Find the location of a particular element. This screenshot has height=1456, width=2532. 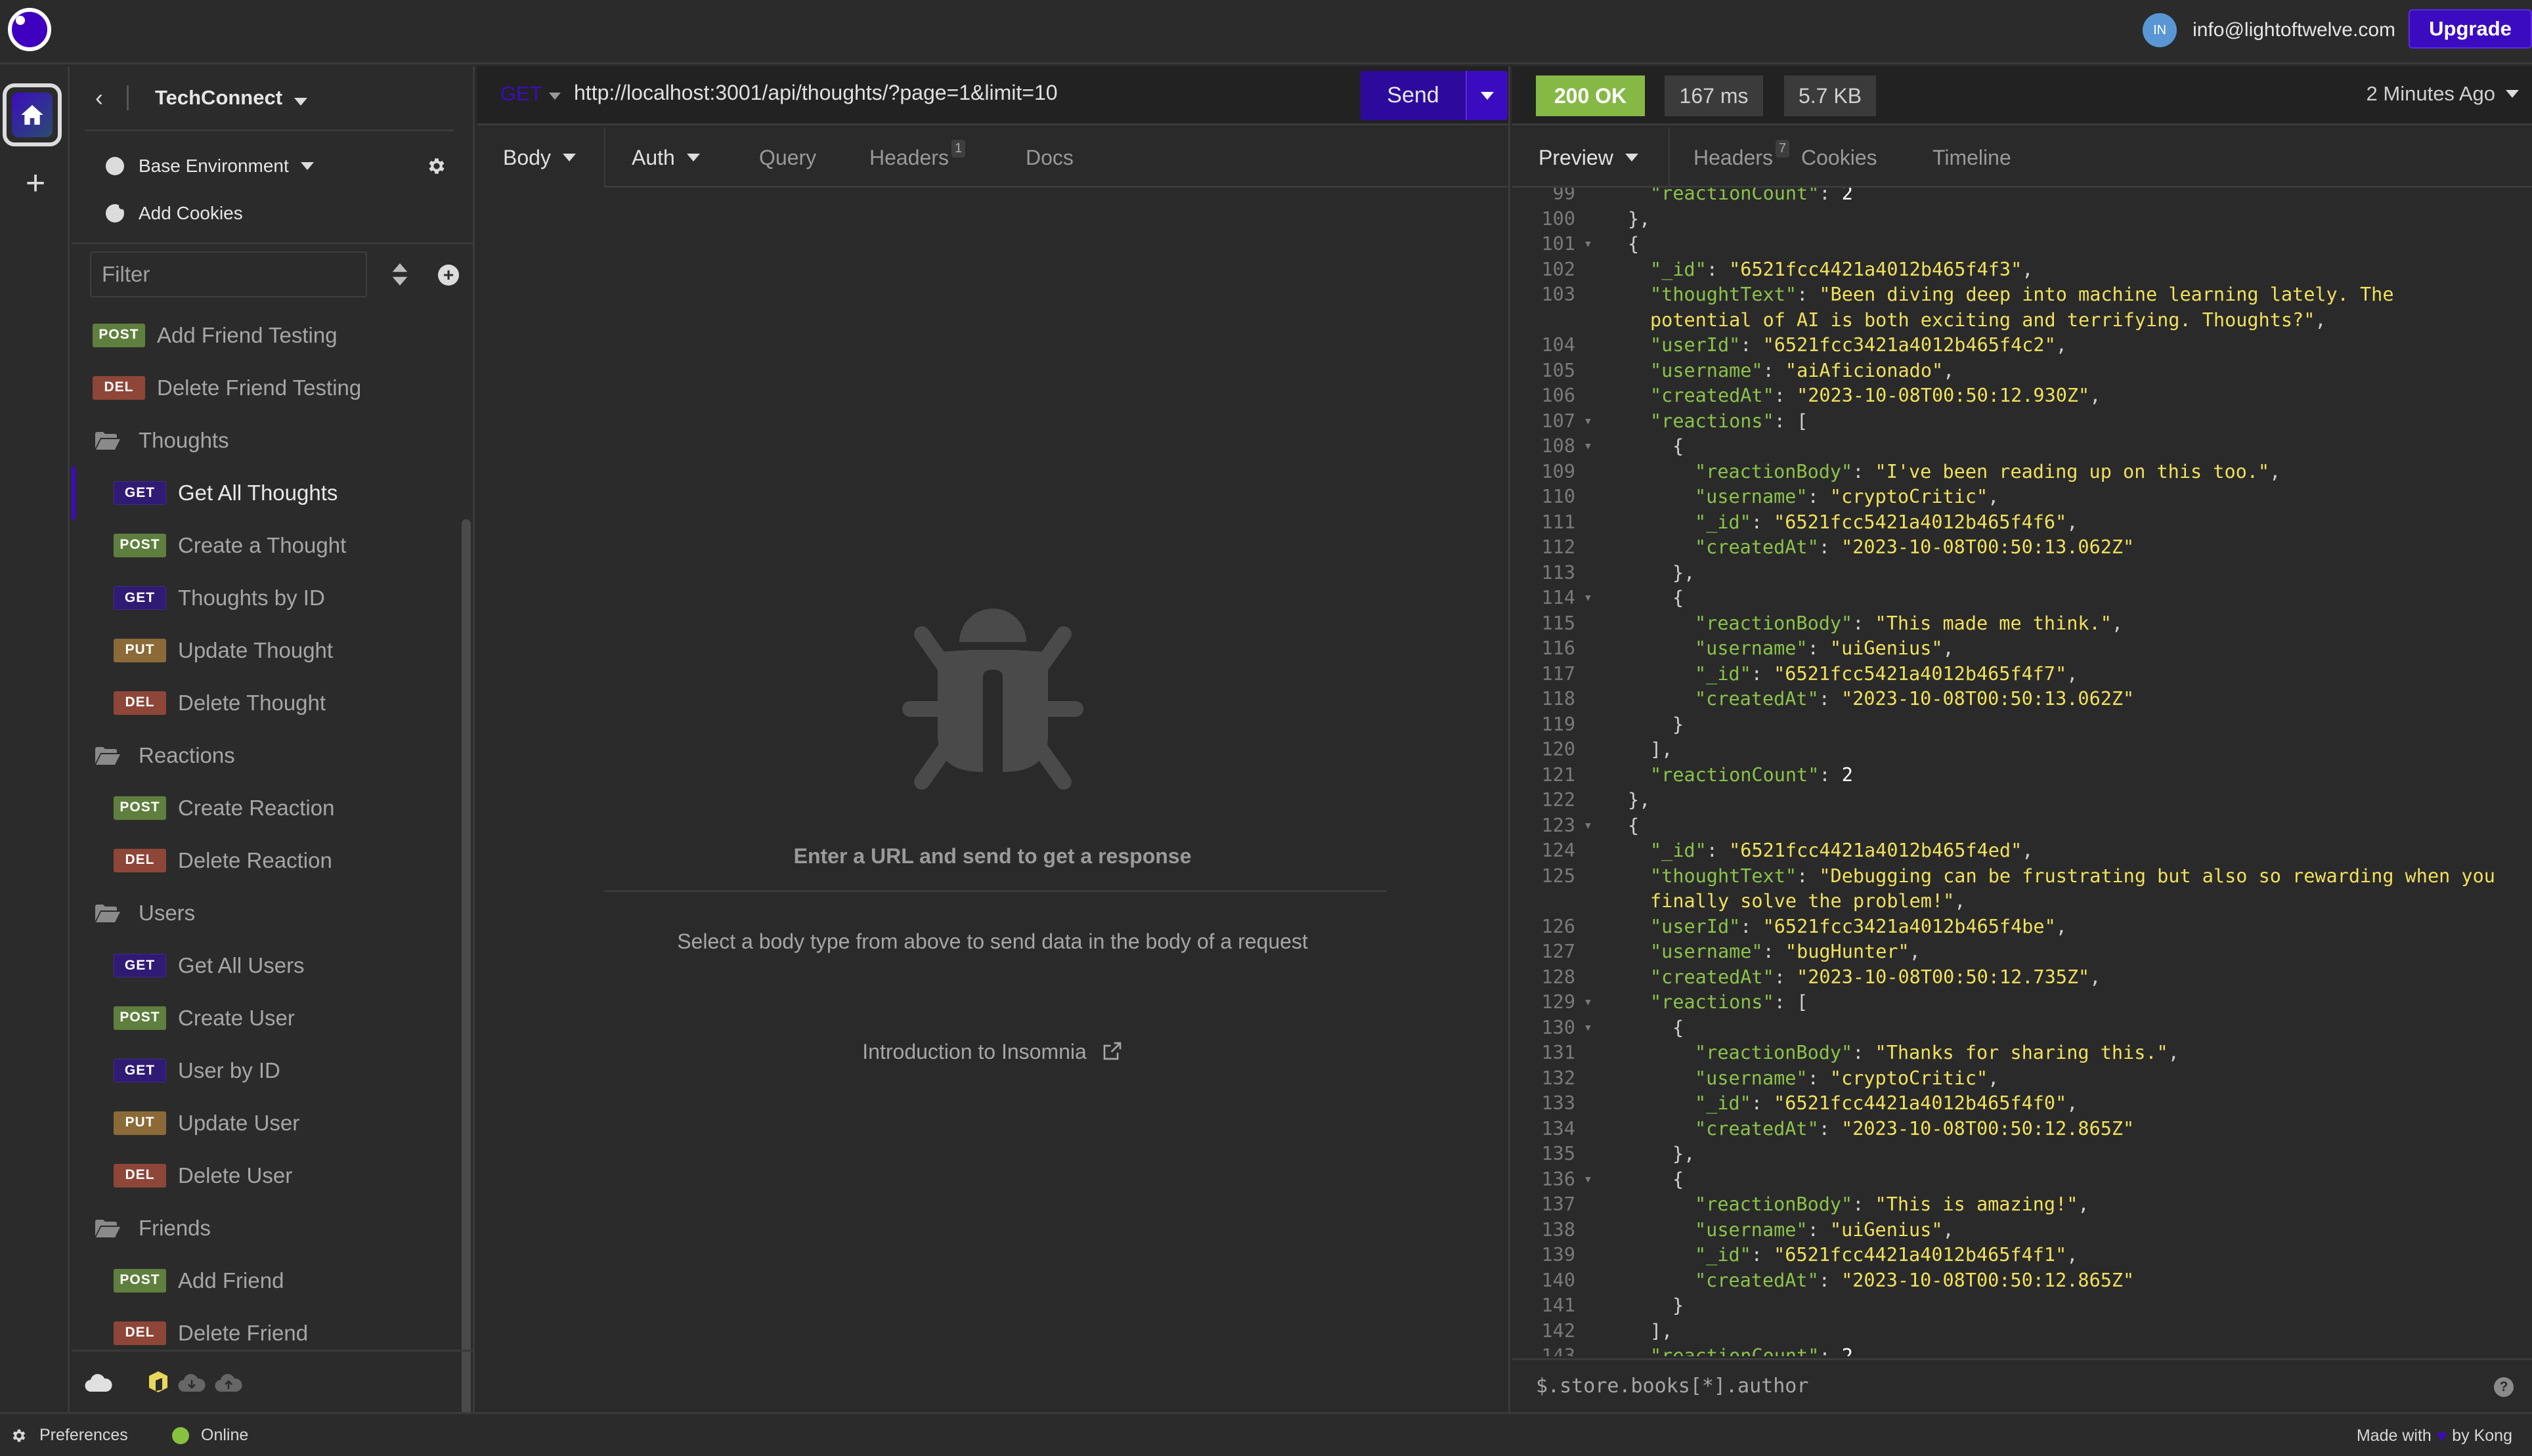

sidebar-request-item: POST Create Reaction is located at coordinates (269, 808).